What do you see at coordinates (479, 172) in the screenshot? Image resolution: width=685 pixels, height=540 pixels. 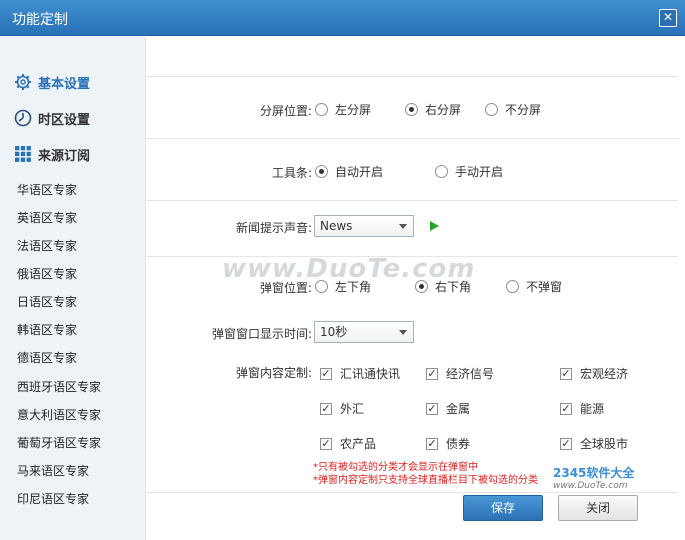 I see `radio-label: 手动开启` at bounding box center [479, 172].